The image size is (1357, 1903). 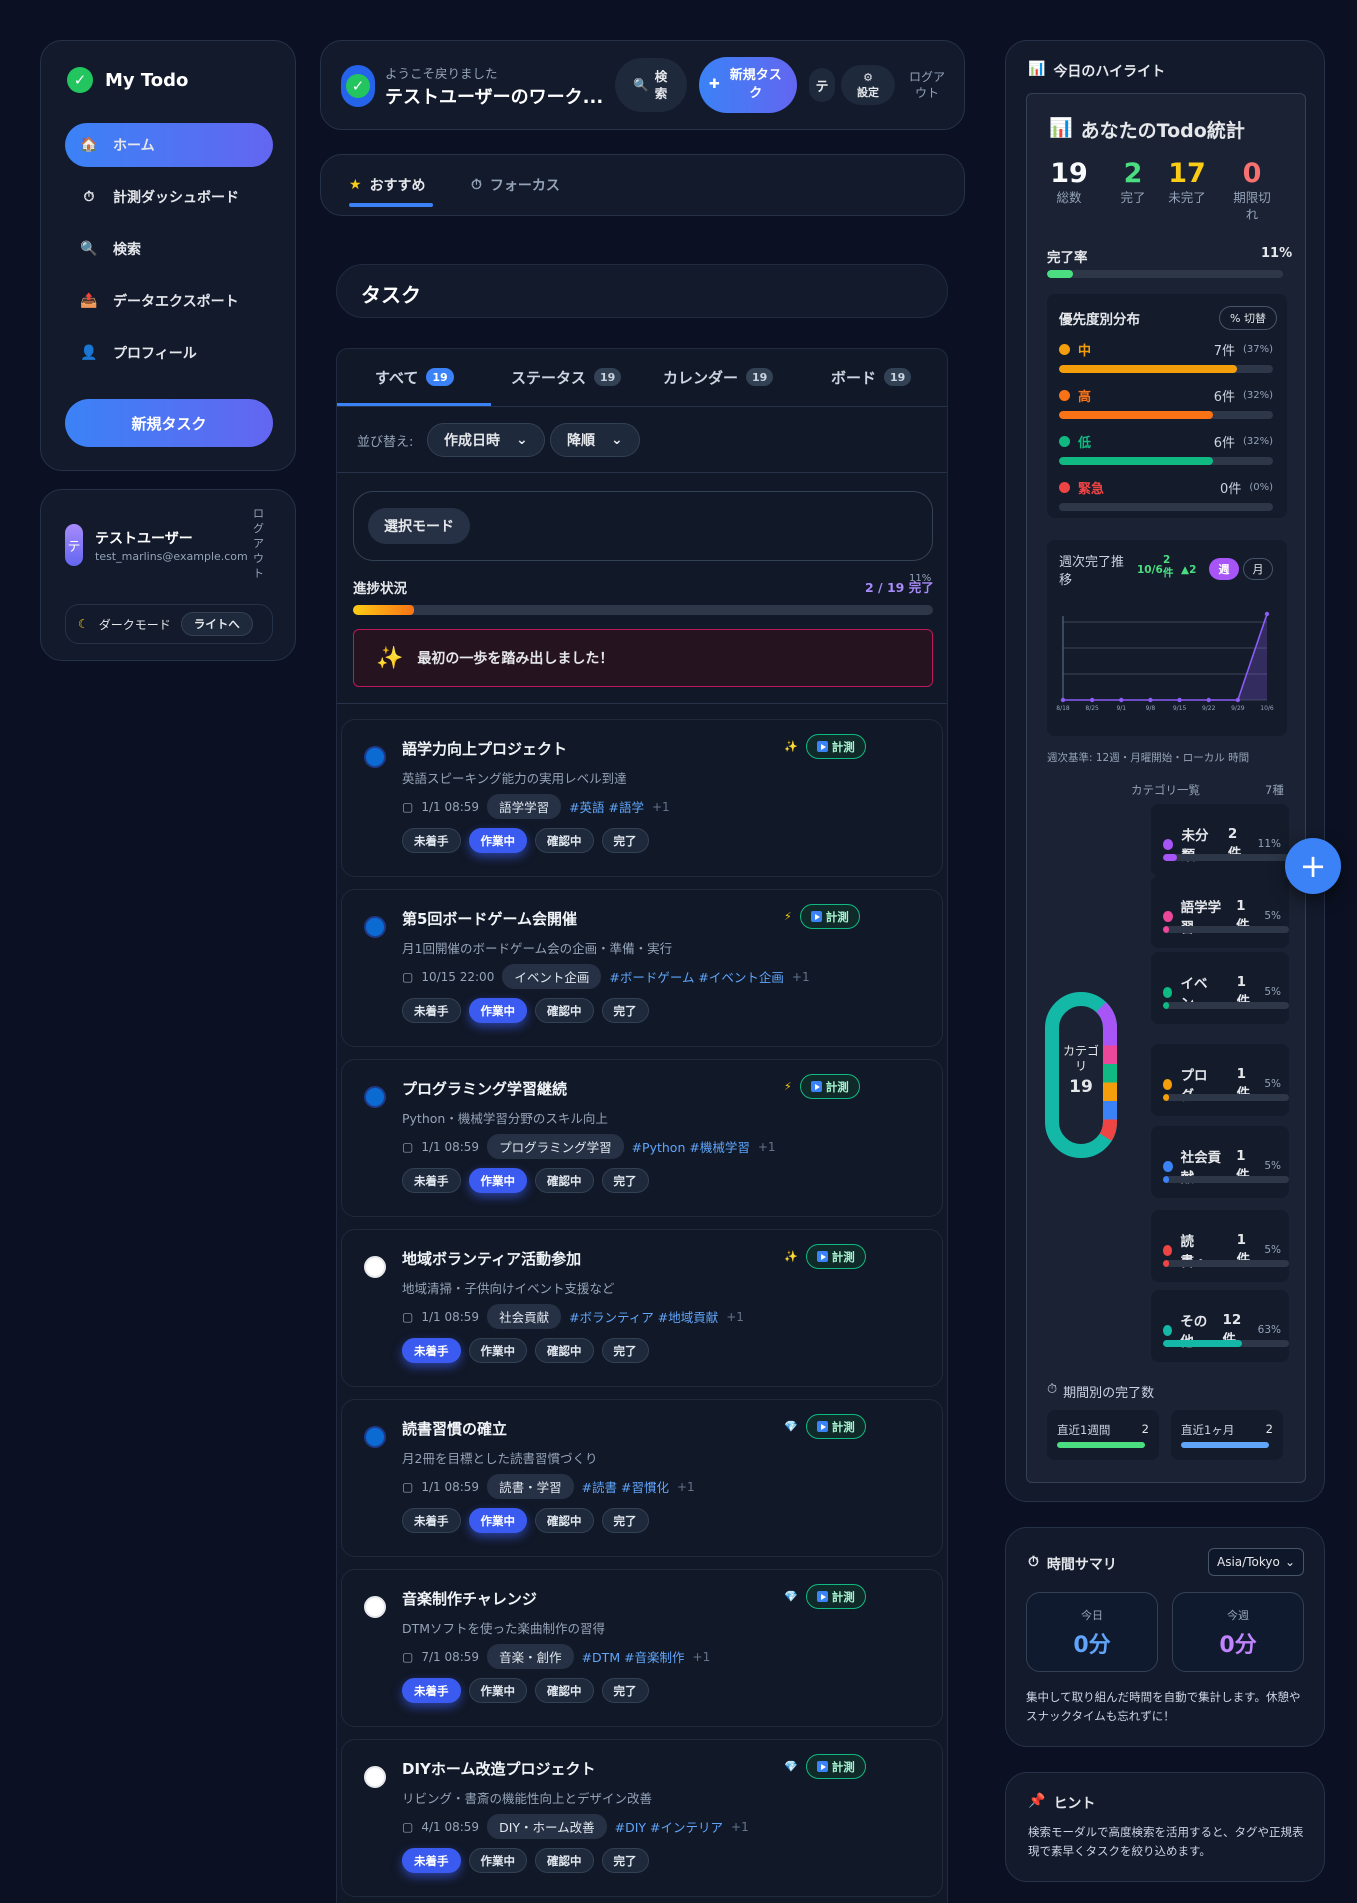 What do you see at coordinates (669, 1826) in the screenshot?
I see `task-tags: #DIY #インテリア` at bounding box center [669, 1826].